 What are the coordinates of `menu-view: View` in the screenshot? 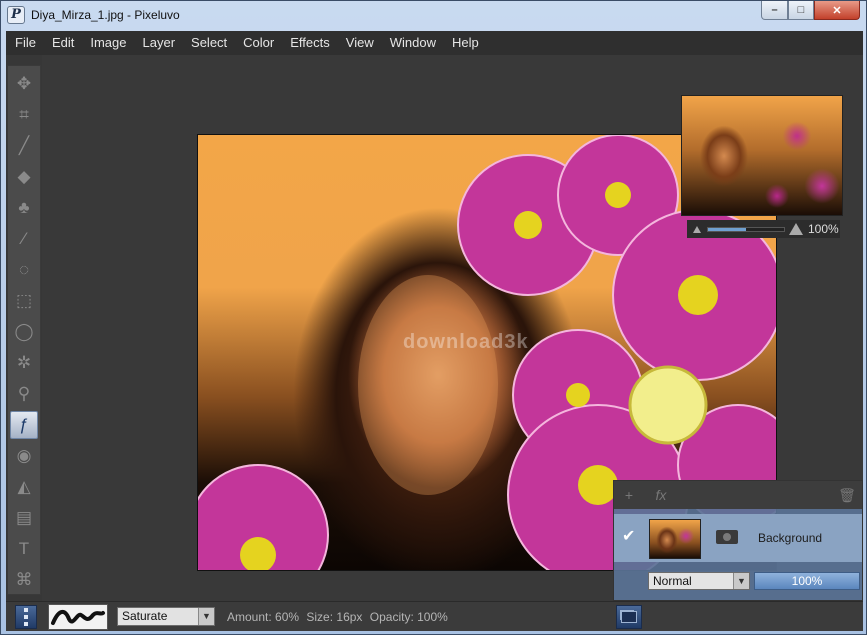 It's located at (360, 43).